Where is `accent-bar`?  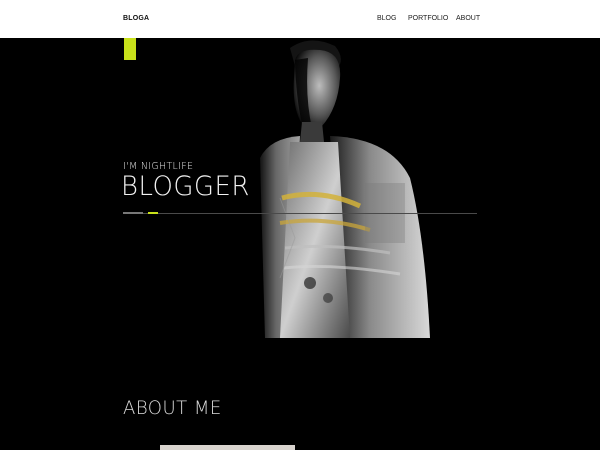
accent-bar is located at coordinates (130, 49).